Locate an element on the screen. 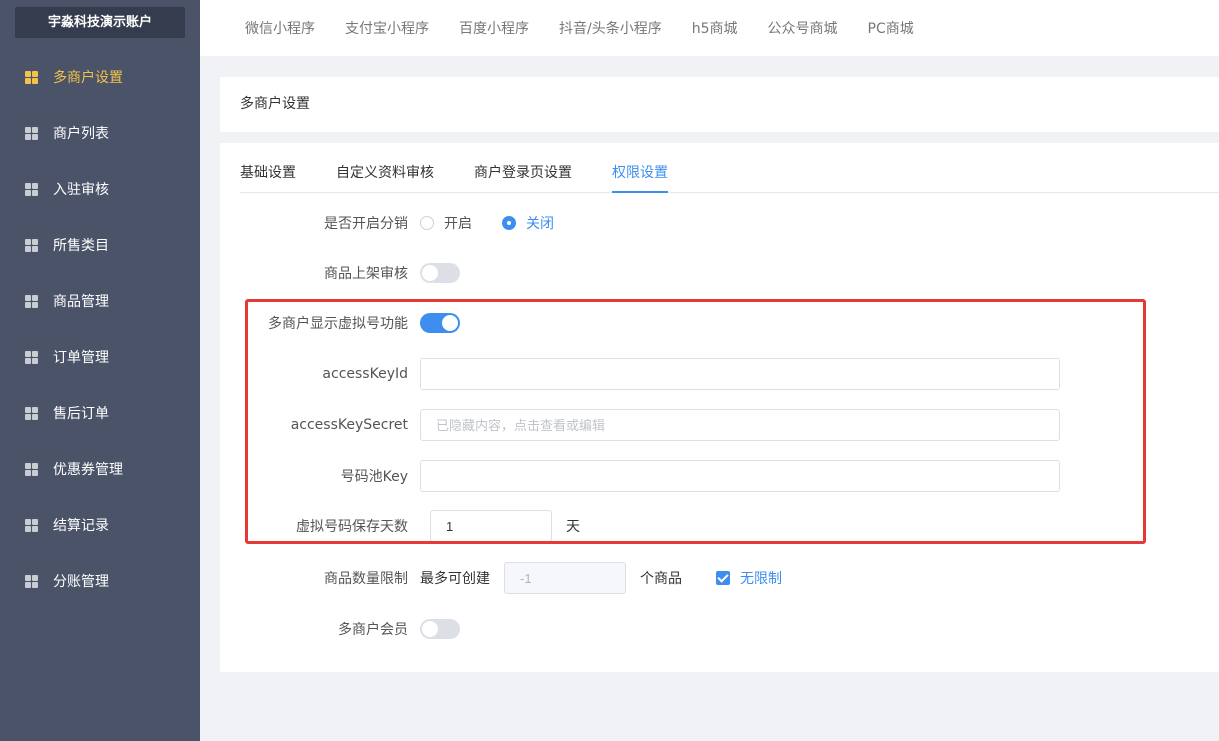 The height and width of the screenshot is (741, 1219). access-key-secret-row: accessKeySecret is located at coordinates (719, 425).